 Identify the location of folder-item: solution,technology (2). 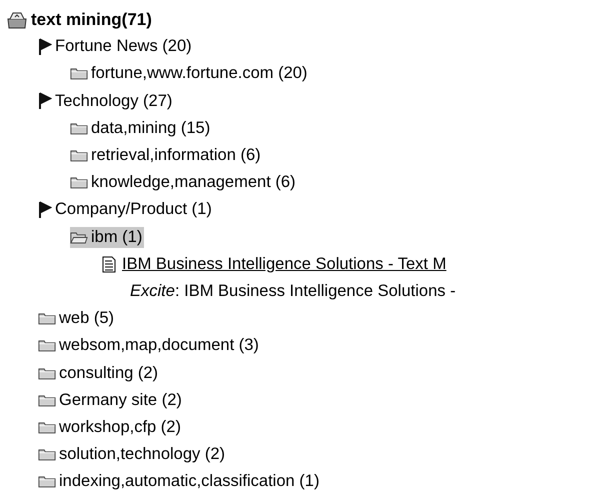
(133, 455).